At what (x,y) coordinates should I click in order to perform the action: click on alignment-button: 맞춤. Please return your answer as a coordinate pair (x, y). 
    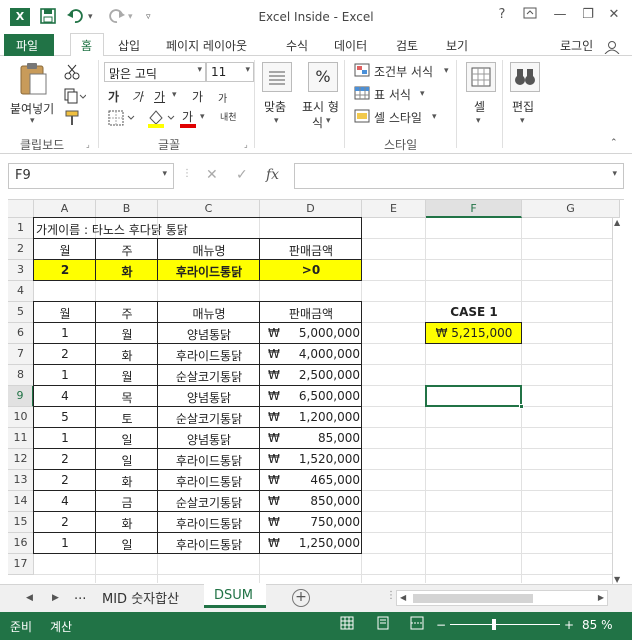
    Looking at the image, I should click on (275, 106).